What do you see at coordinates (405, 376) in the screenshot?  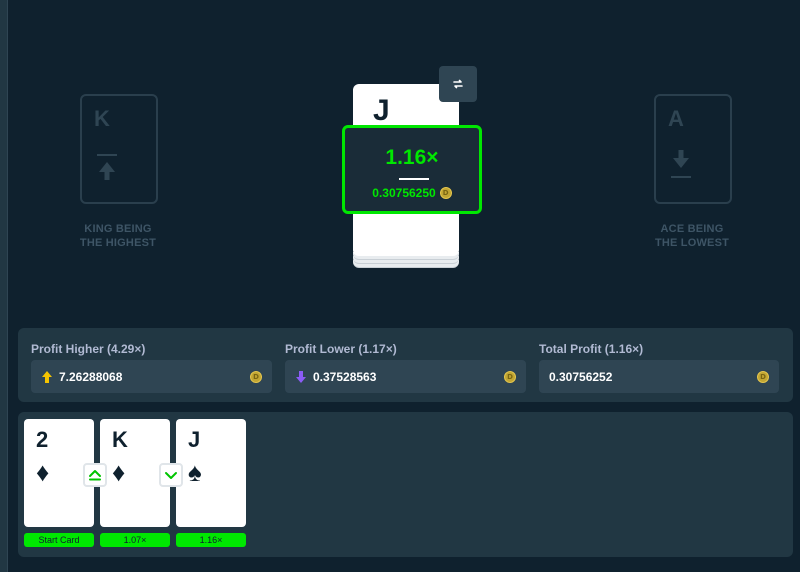 I see `profit-lower-field: 0.37528563 D` at bounding box center [405, 376].